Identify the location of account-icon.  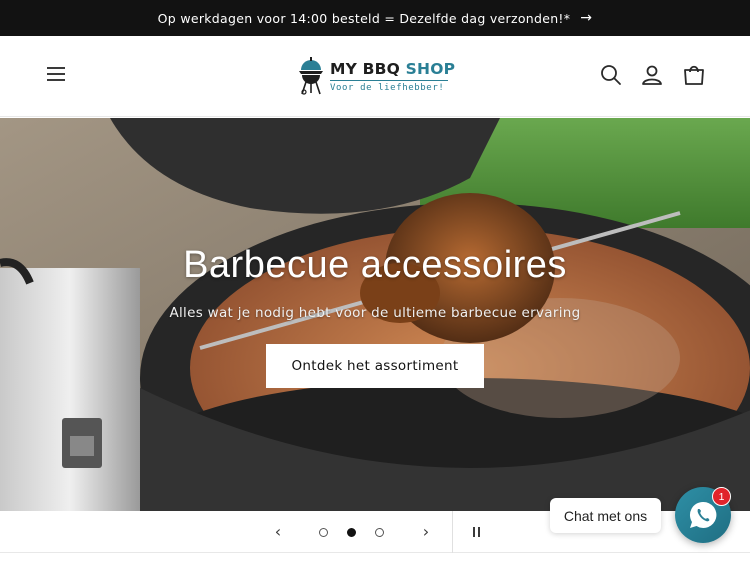
(652, 75).